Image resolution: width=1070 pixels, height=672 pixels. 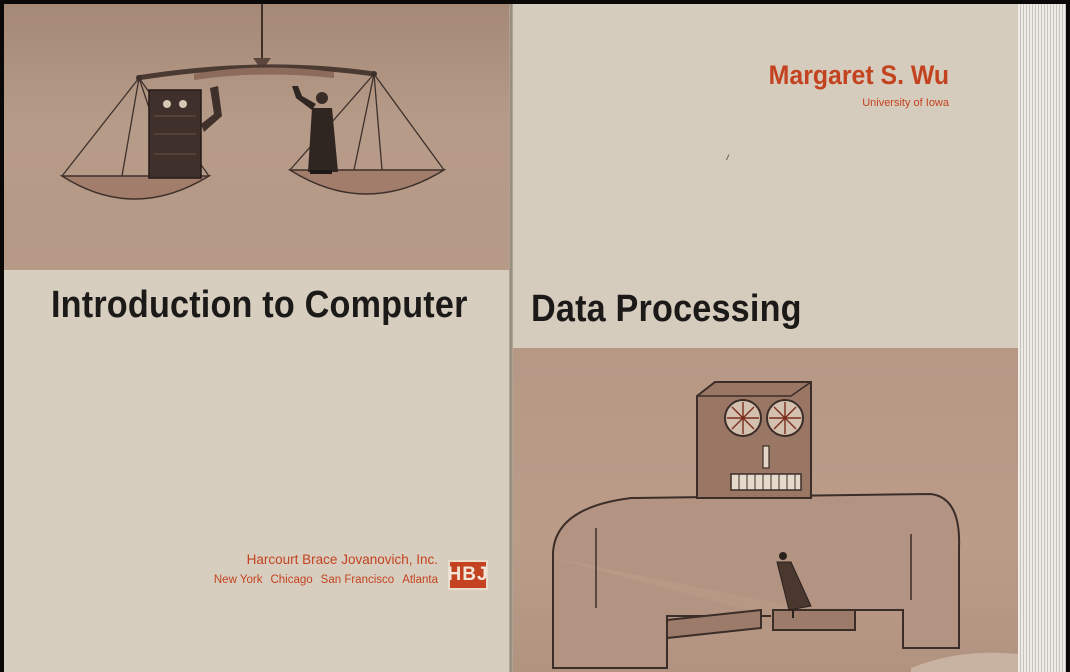 What do you see at coordinates (357, 580) in the screenshot?
I see `city-san-francisco: San Francisco` at bounding box center [357, 580].